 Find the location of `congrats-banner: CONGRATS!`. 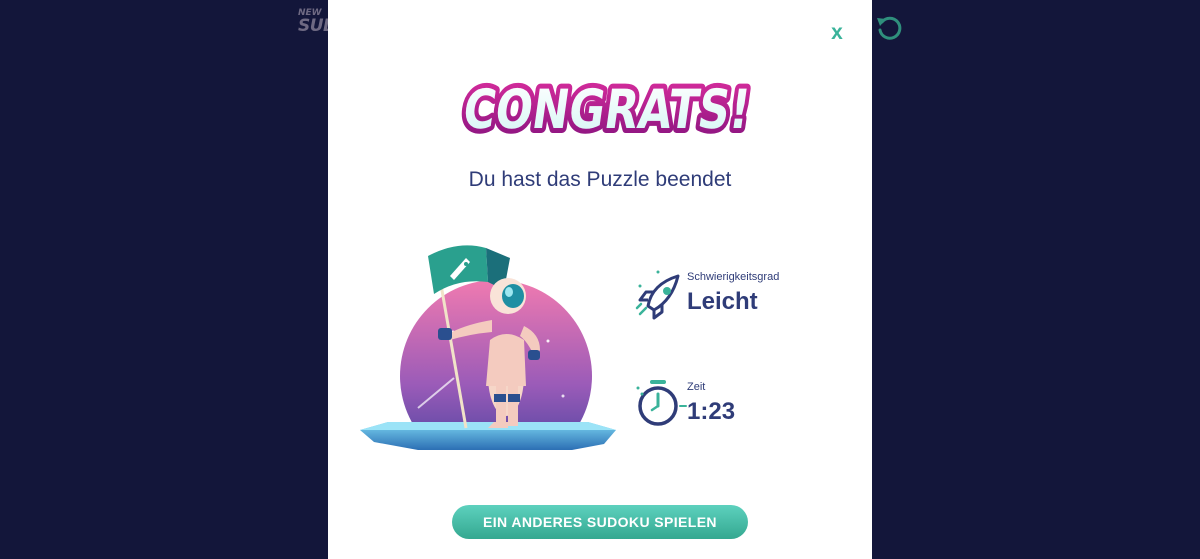

congrats-banner: CONGRATS! is located at coordinates (606, 109).